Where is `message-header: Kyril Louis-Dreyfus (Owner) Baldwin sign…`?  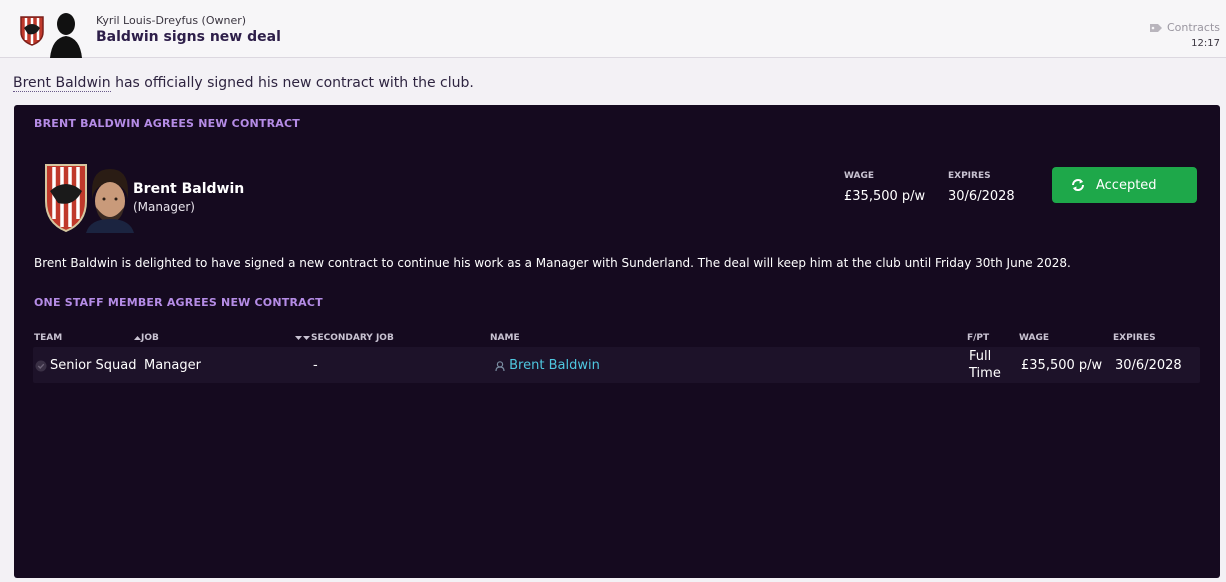 message-header: Kyril Louis-Dreyfus (Owner) Baldwin sign… is located at coordinates (613, 29).